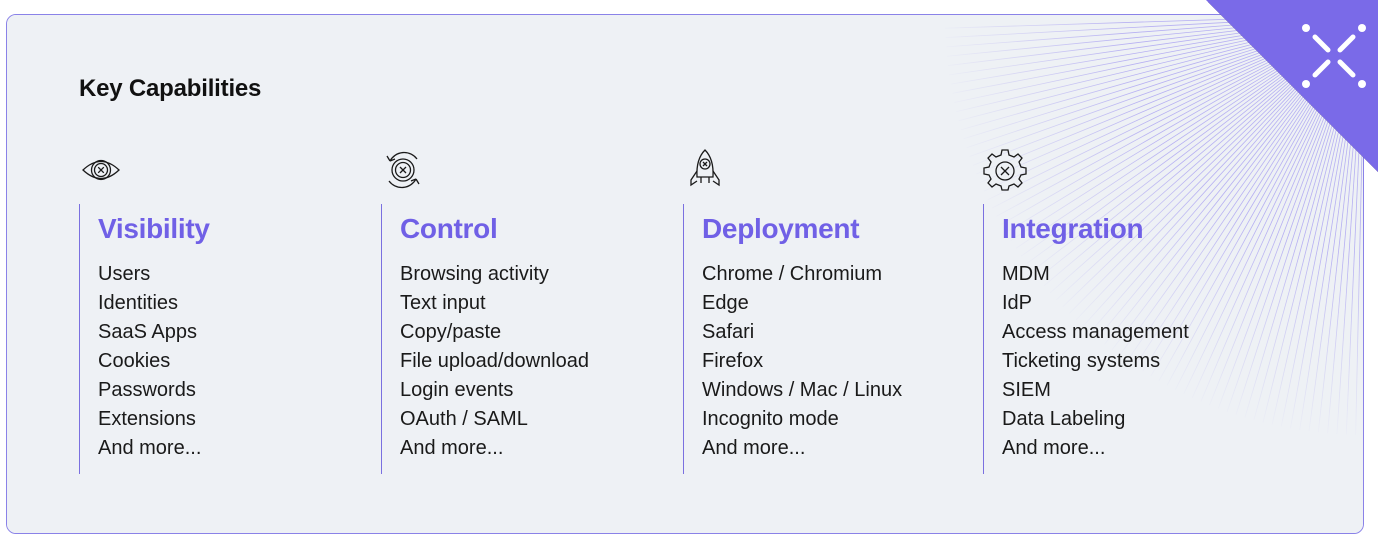  Describe the element at coordinates (1017, 303) in the screenshot. I see `list-item: IdP` at that location.